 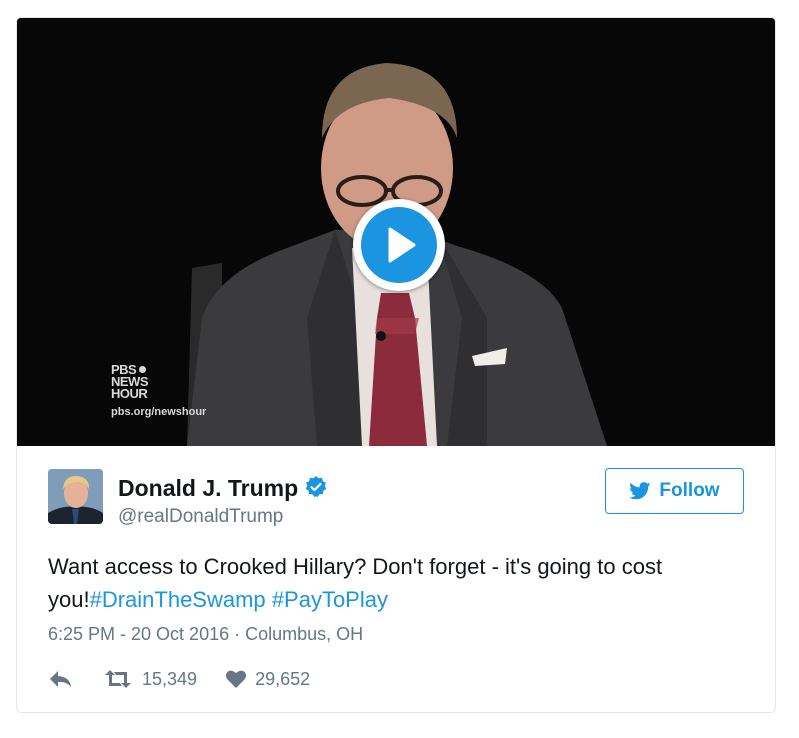 What do you see at coordinates (60, 679) in the screenshot?
I see `reply-icon` at bounding box center [60, 679].